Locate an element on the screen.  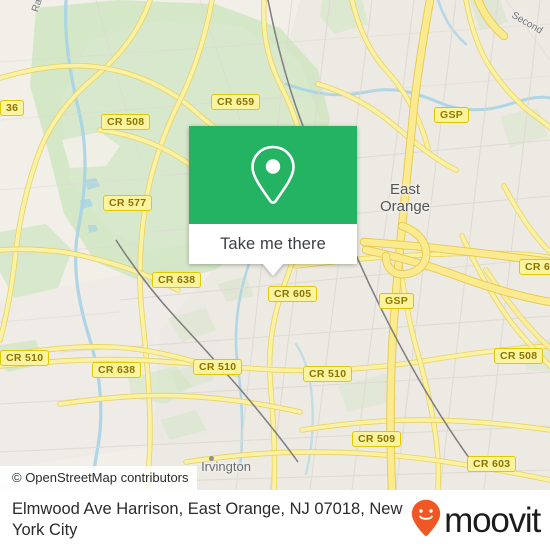
popup-body: Take me there is located at coordinates (273, 244).